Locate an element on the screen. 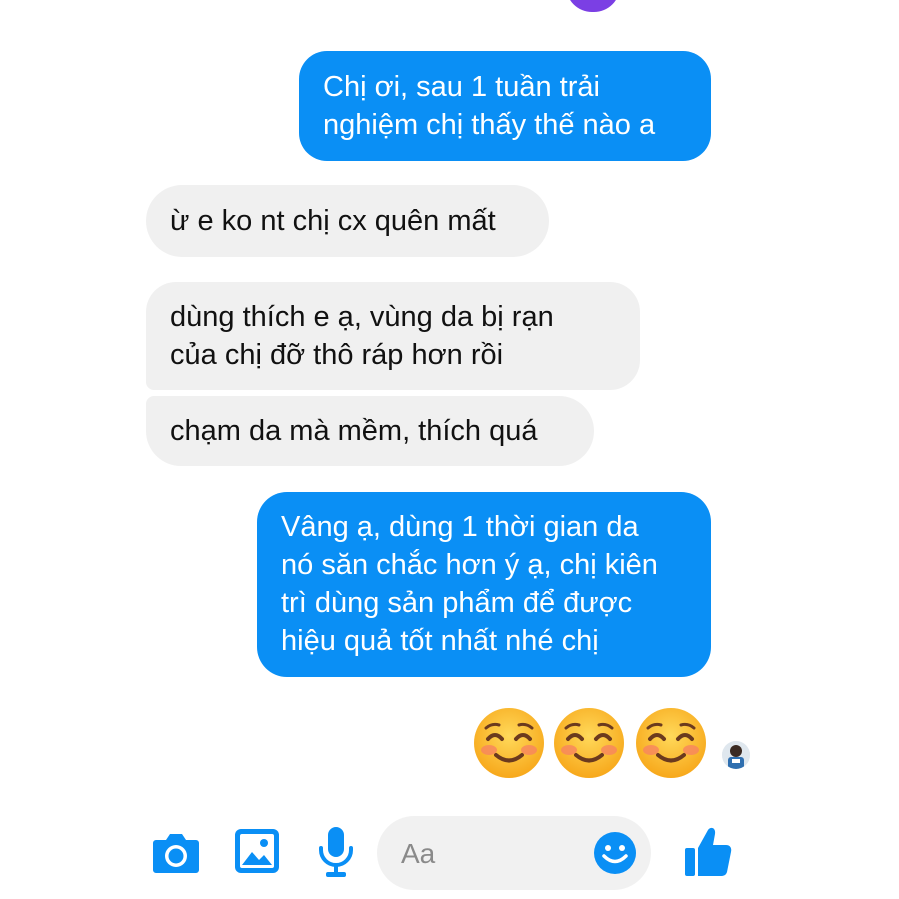 Image resolution: width=899 pixels, height=899 pixels. thumbs-up-icon is located at coordinates (708, 852).